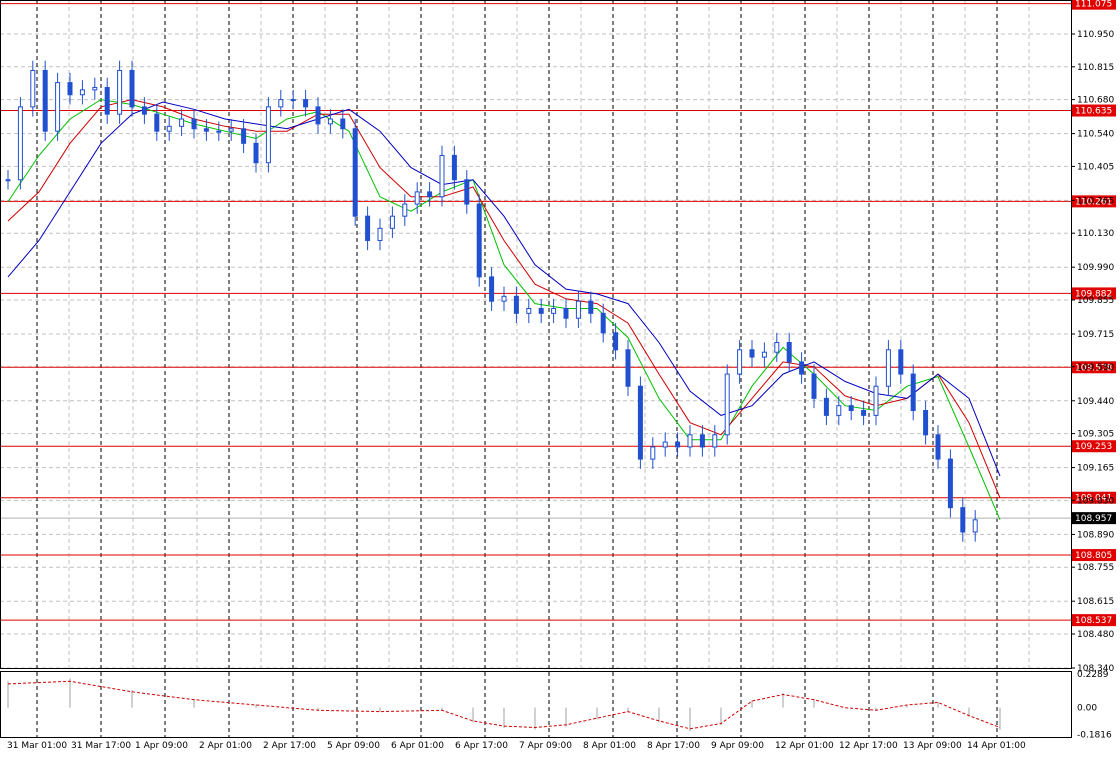 Image resolution: width=1120 pixels, height=762 pixels. What do you see at coordinates (1095, 268) in the screenshot?
I see `y-tick-label: 109.990` at bounding box center [1095, 268].